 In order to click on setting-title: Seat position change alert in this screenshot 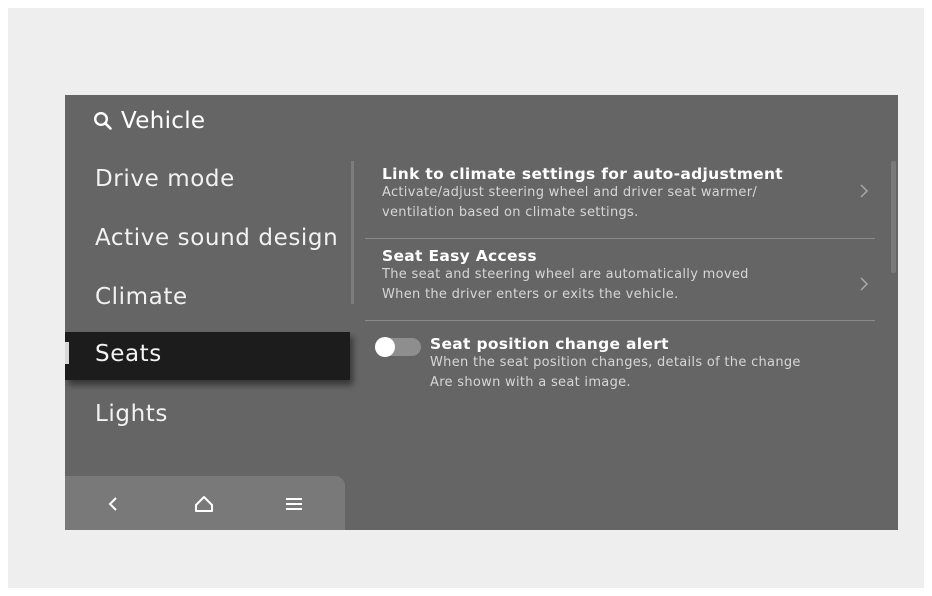, I will do `click(549, 344)`.